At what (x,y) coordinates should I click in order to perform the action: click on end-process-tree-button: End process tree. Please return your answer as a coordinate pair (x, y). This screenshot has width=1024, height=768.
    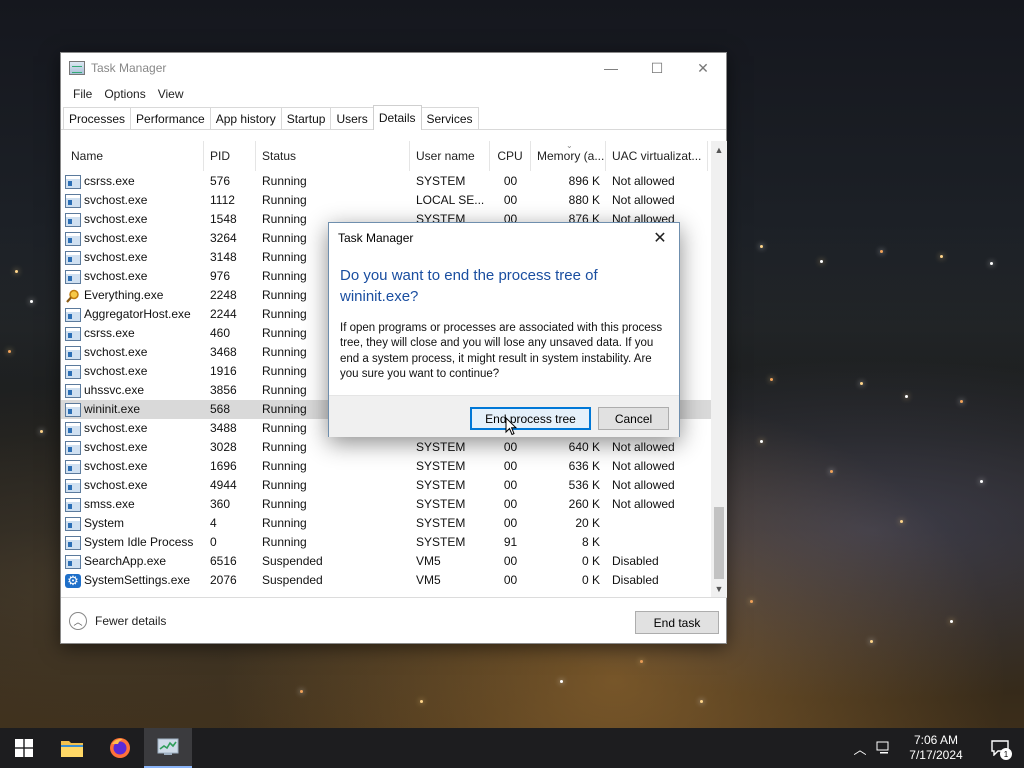
    Looking at the image, I should click on (530, 418).